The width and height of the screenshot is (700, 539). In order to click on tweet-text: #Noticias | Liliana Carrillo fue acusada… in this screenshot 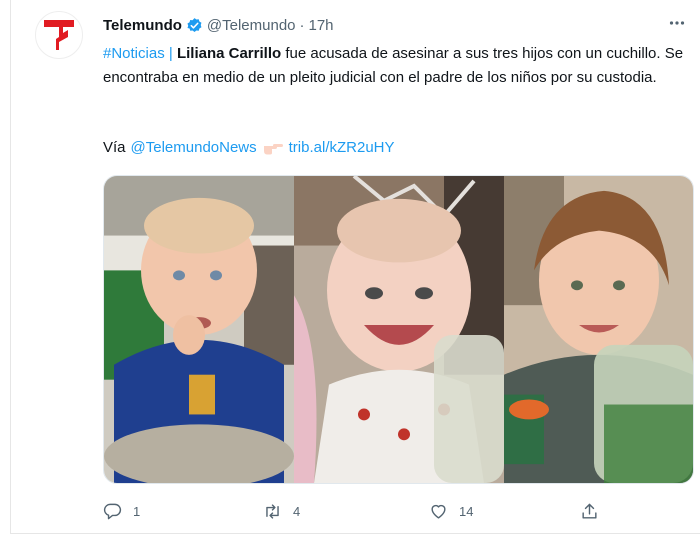, I will do `click(398, 66)`.